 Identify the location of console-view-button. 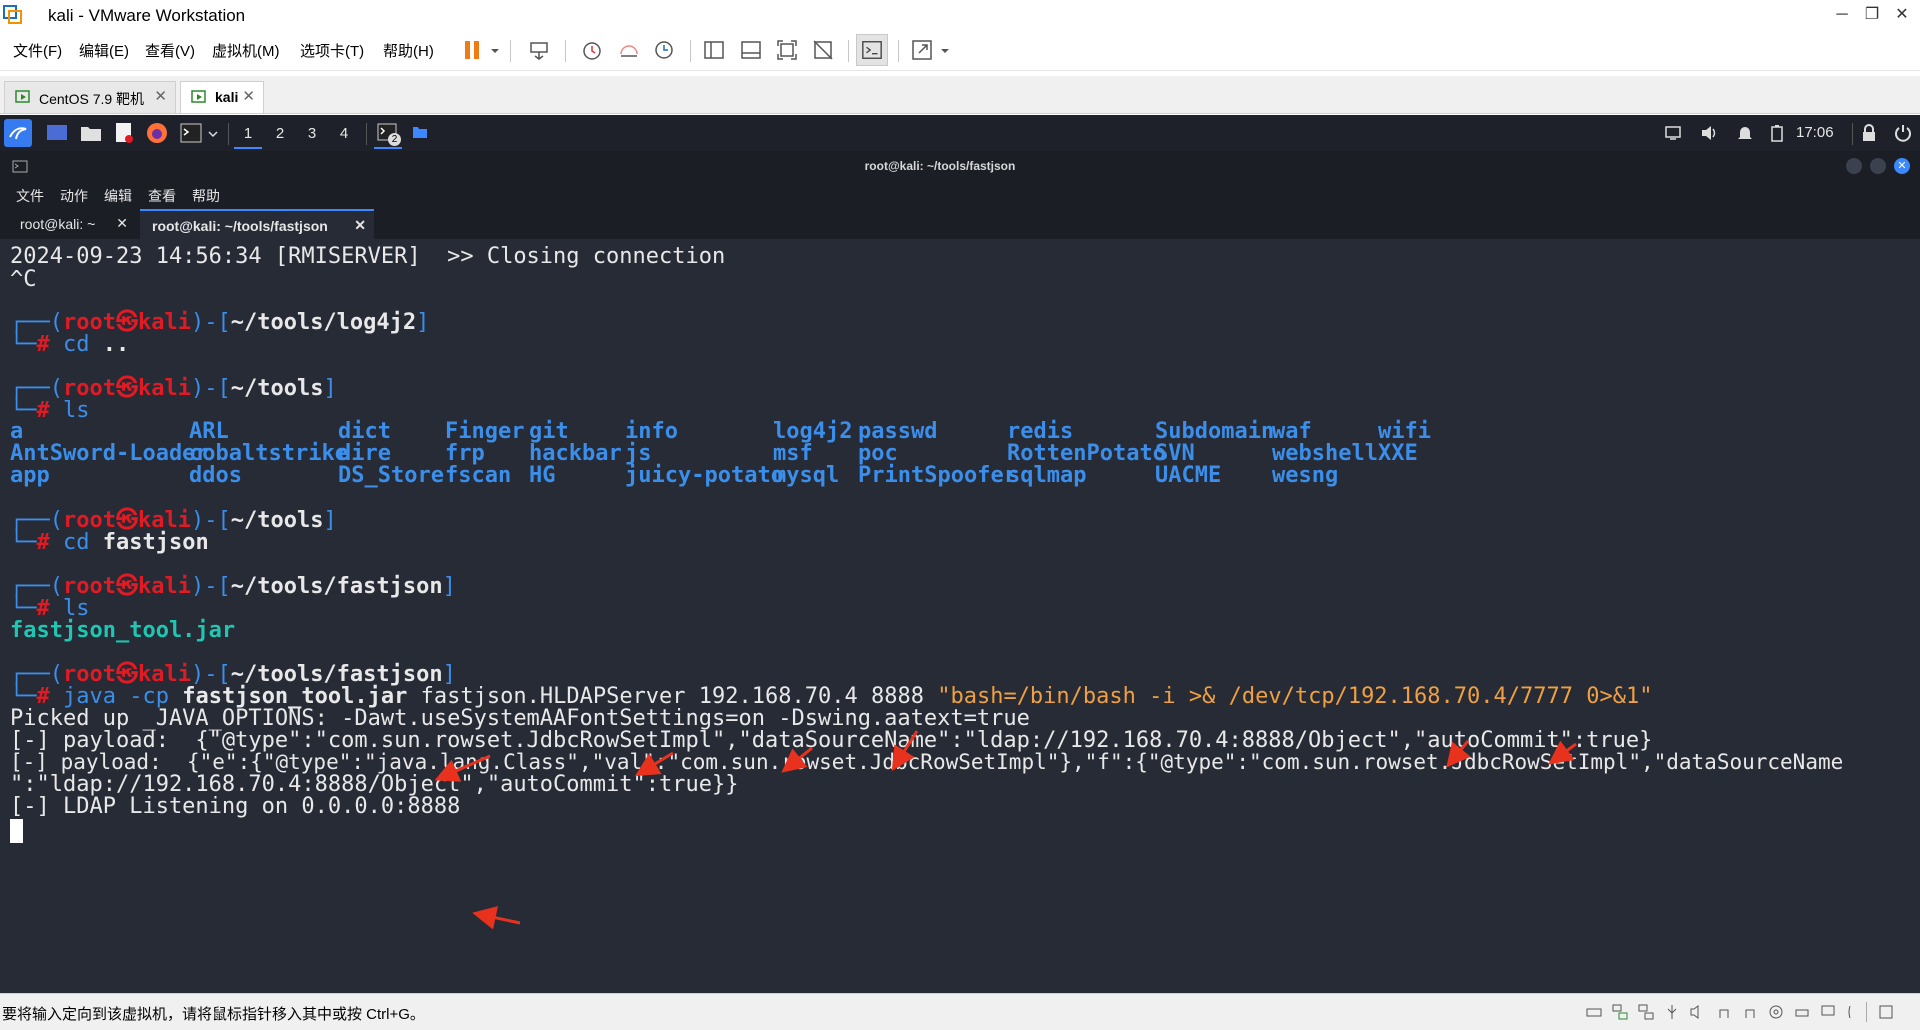
(872, 50).